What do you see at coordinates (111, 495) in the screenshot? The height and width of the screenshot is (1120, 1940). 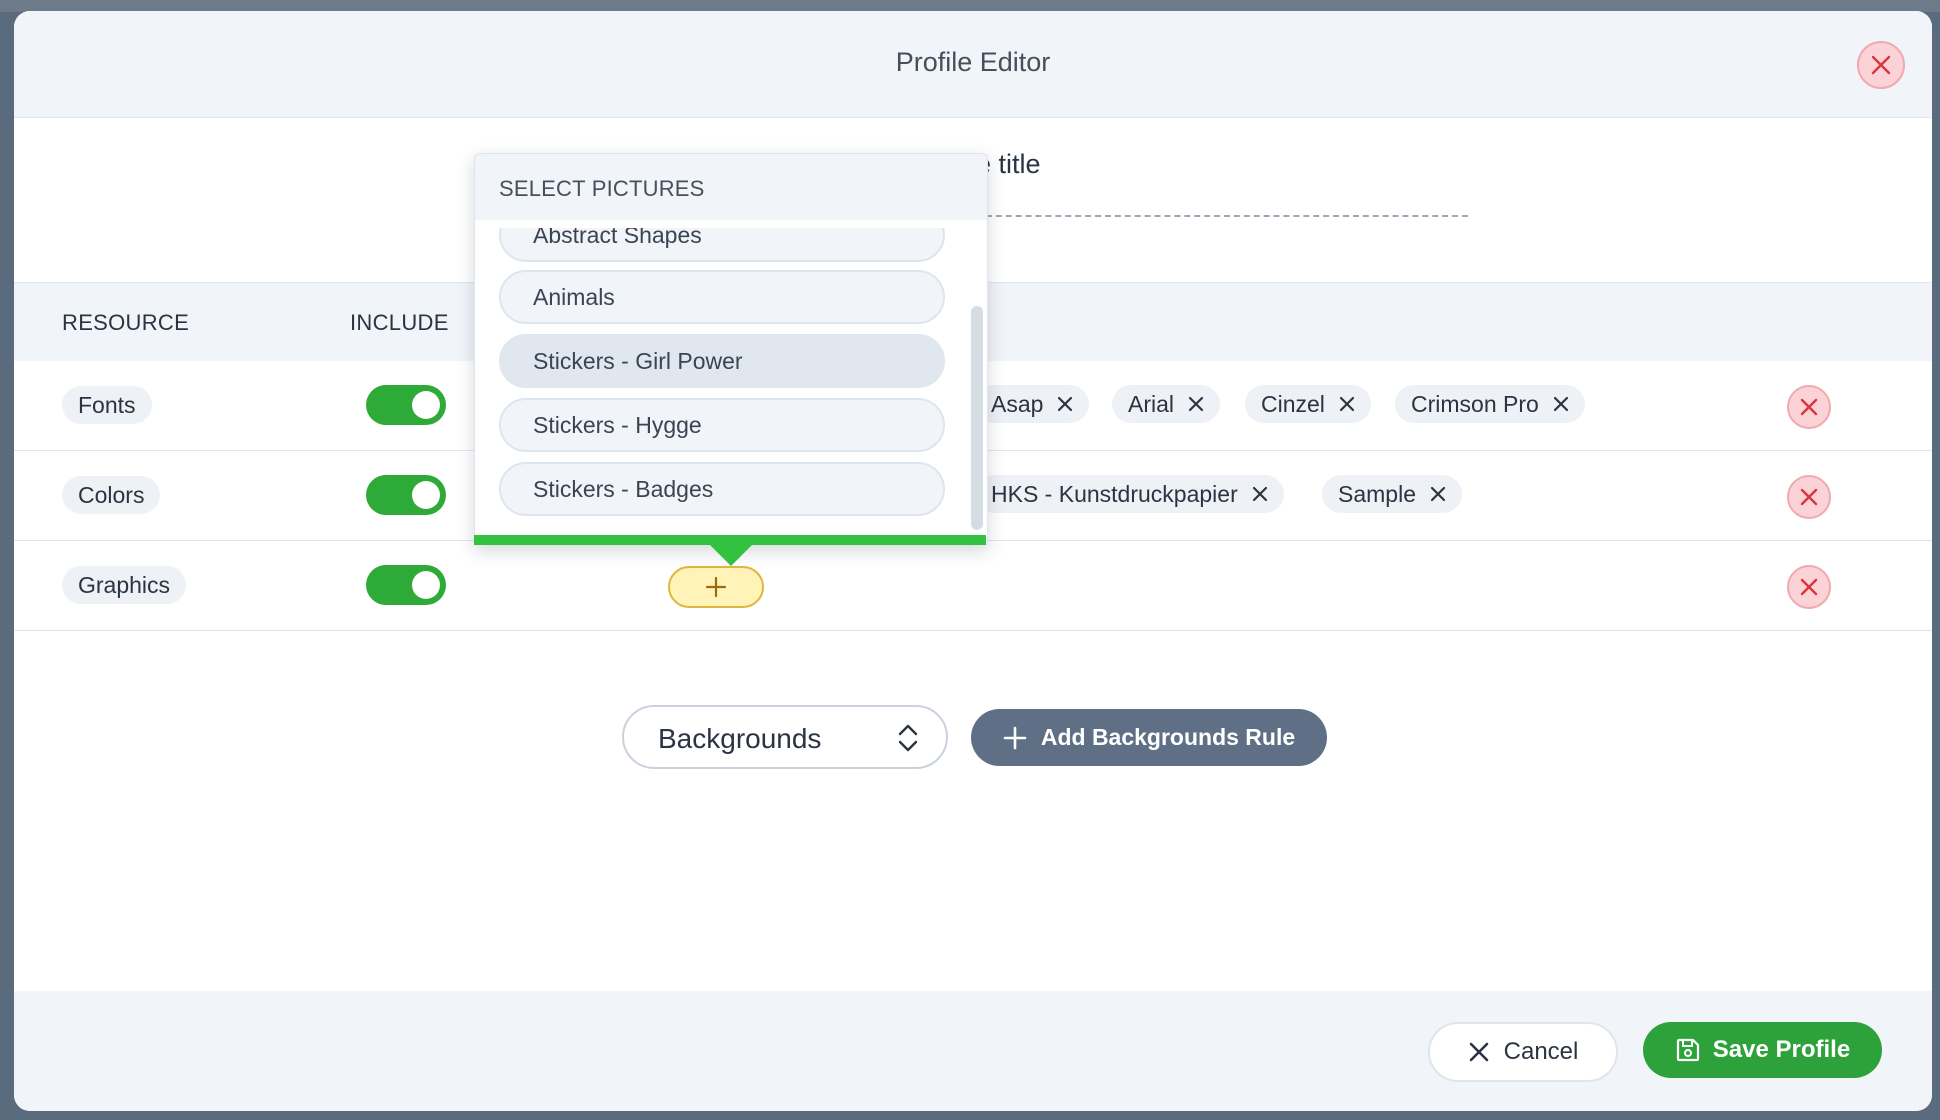 I see `resource-label: Colors` at bounding box center [111, 495].